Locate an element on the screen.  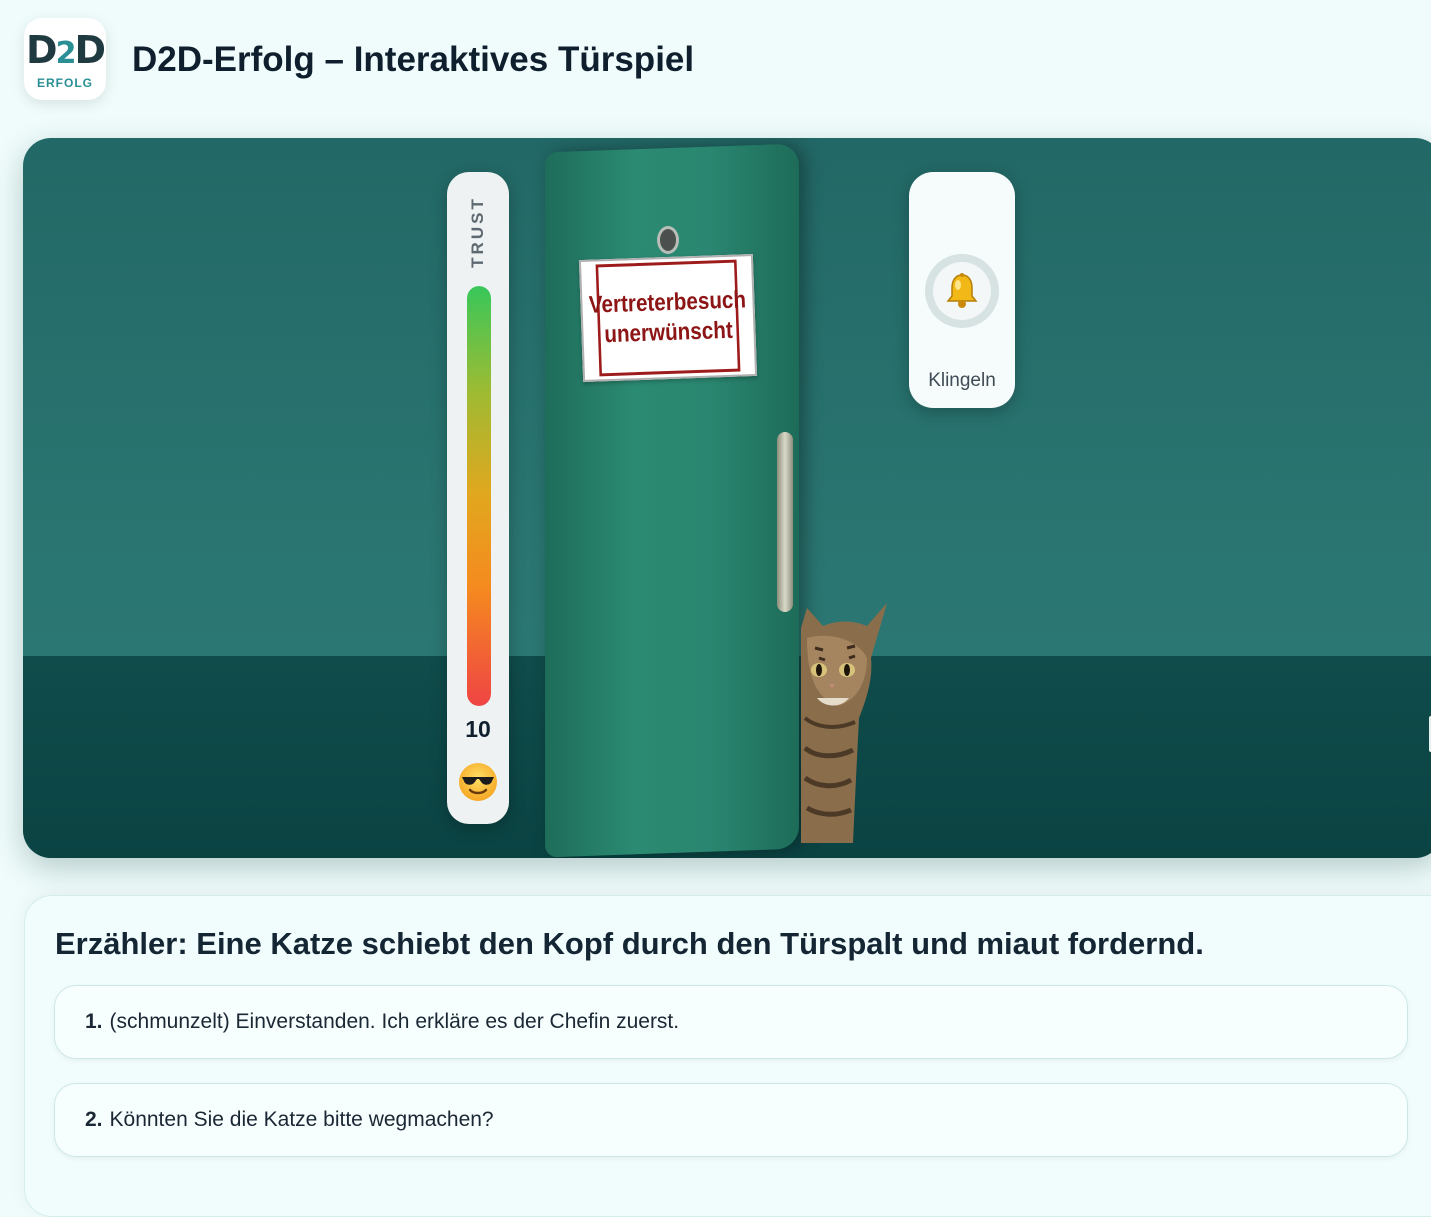
smiling-face-with-sunglasses-icon is located at coordinates (478, 782).